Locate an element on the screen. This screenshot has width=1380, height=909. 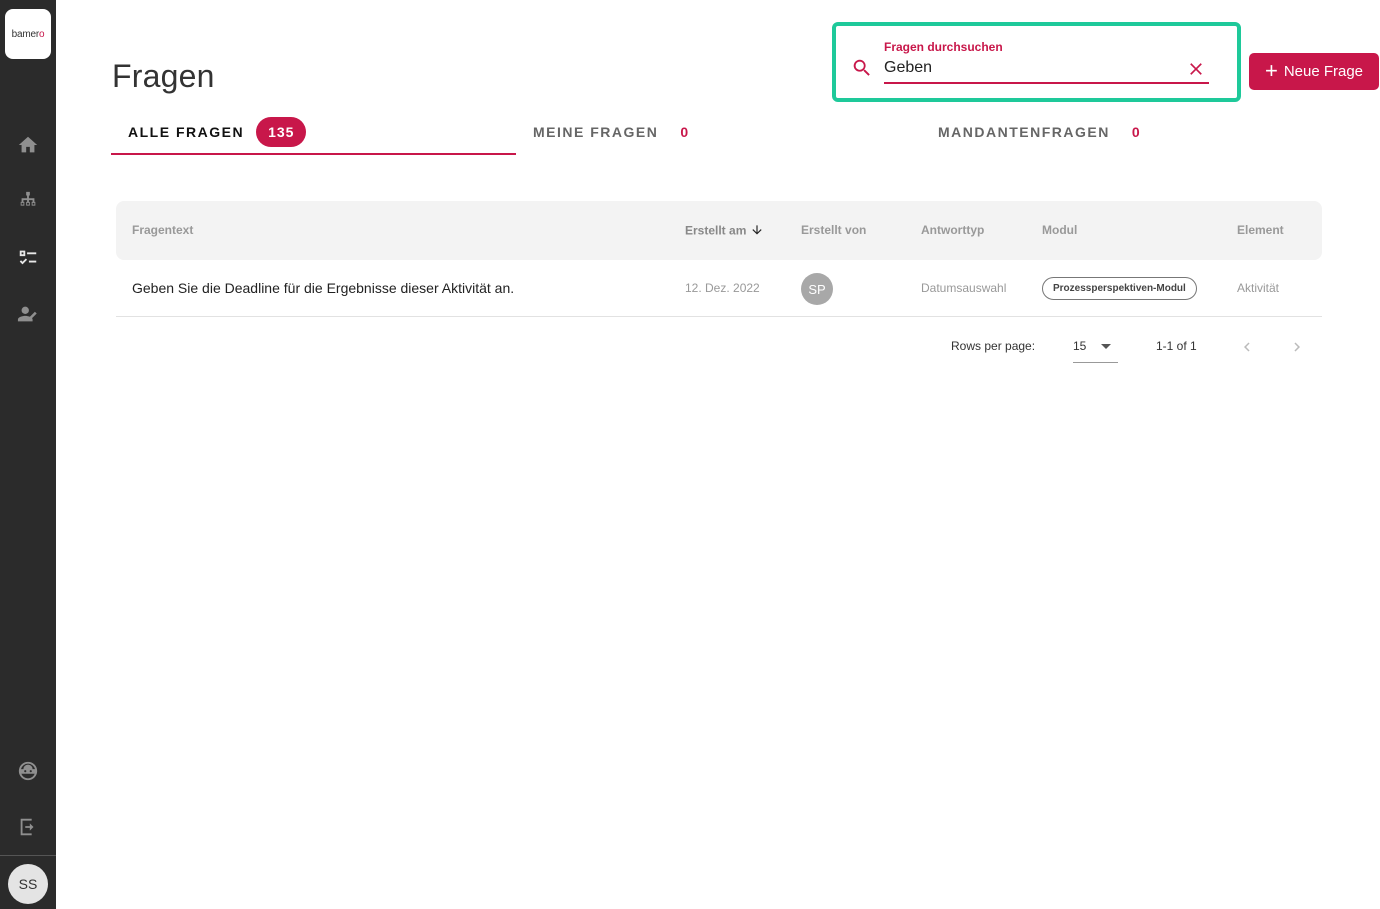
tab-label: ALLE FRAGEN is located at coordinates (186, 132).